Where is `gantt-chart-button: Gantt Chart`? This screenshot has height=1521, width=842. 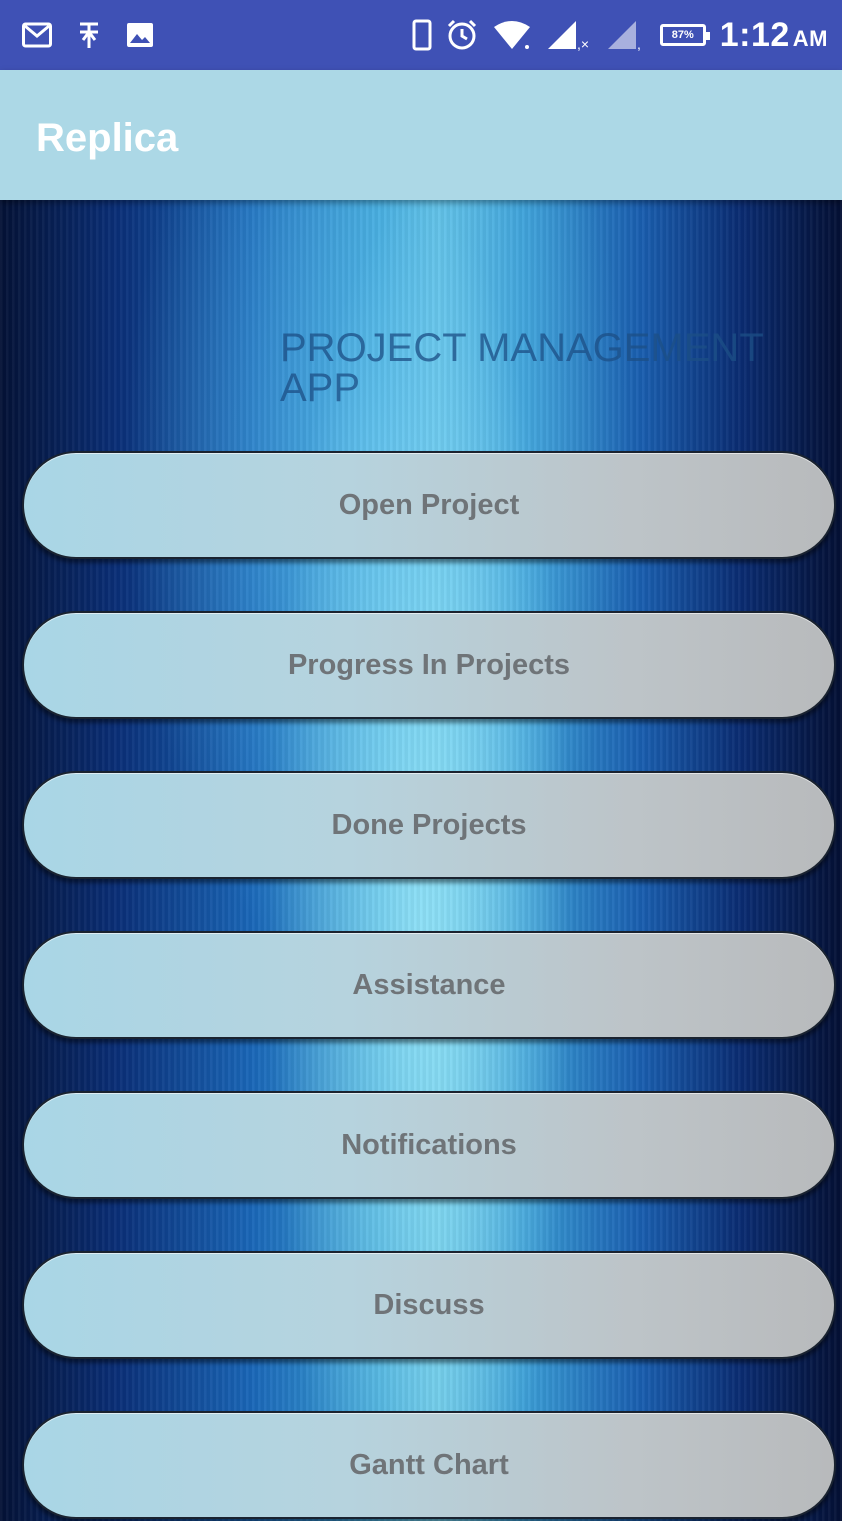
gantt-chart-button: Gantt Chart is located at coordinates (429, 1465).